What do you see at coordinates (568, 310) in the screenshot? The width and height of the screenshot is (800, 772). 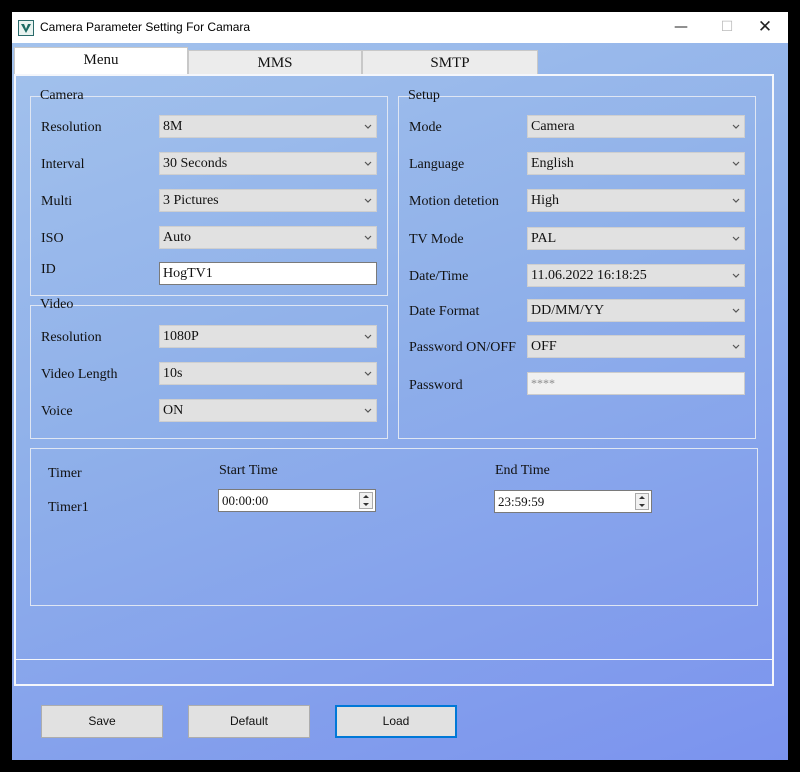 I see `date-format-value: DD/MM/YY` at bounding box center [568, 310].